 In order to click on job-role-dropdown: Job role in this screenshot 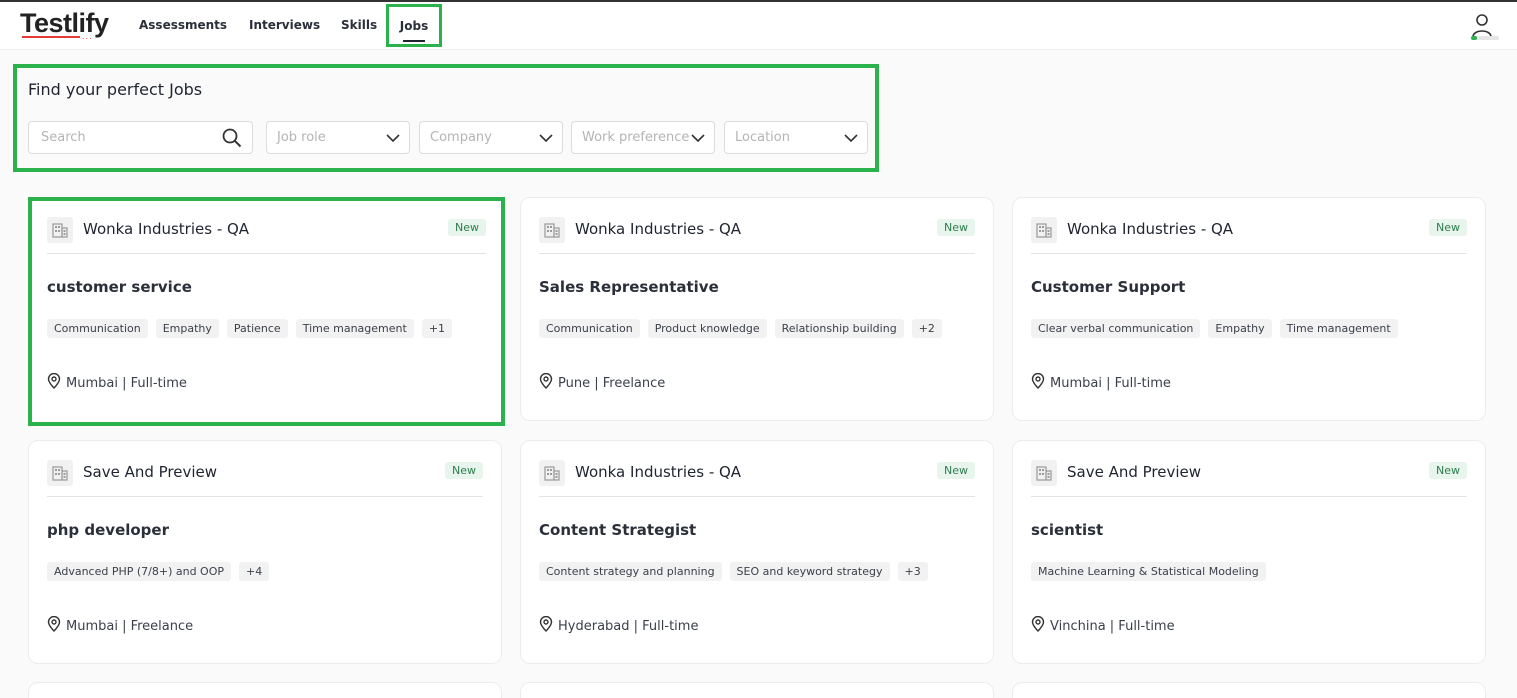, I will do `click(338, 137)`.